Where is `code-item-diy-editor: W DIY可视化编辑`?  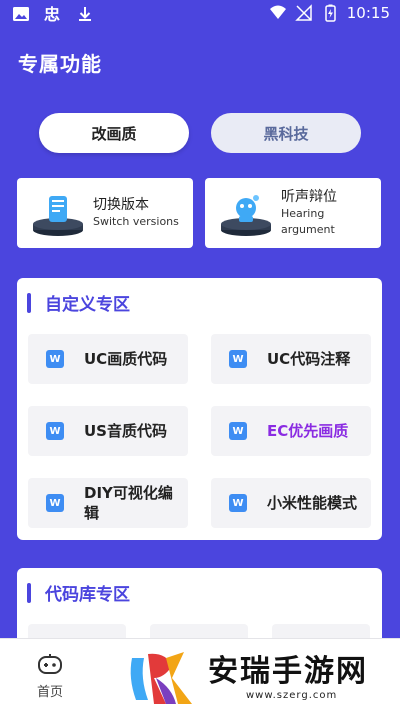
code-item-diy-editor: W DIY可视化编辑 is located at coordinates (108, 503).